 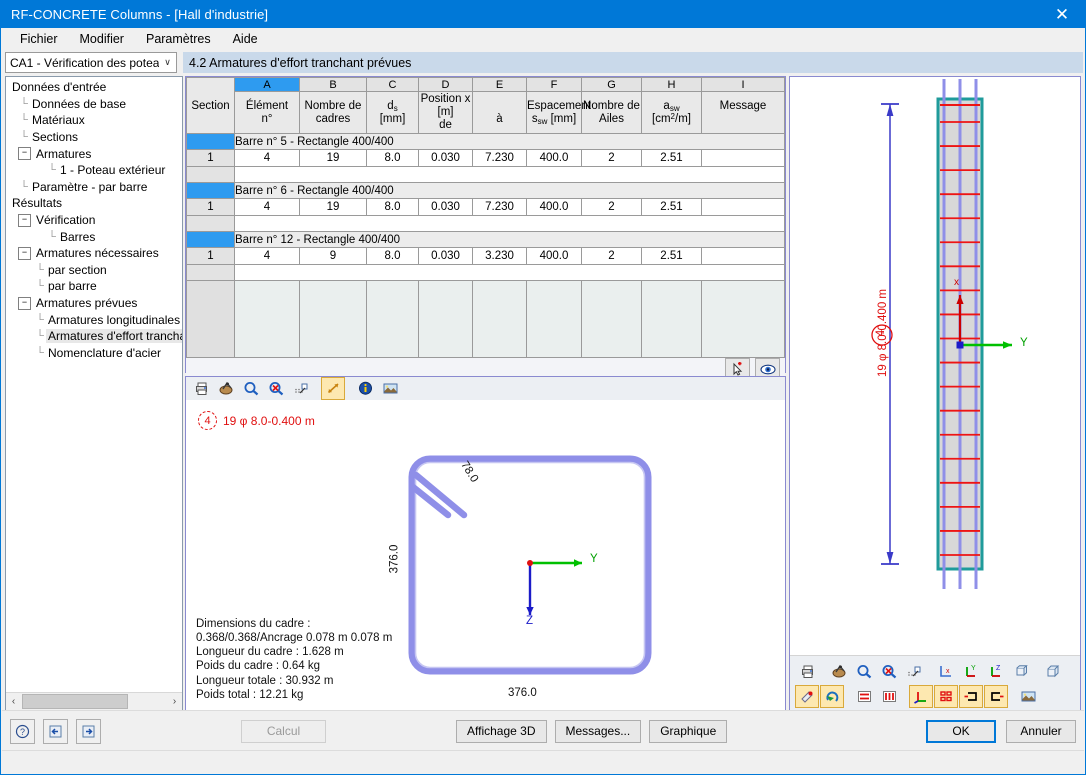 I want to click on left-align-icon, so click(x=971, y=696).